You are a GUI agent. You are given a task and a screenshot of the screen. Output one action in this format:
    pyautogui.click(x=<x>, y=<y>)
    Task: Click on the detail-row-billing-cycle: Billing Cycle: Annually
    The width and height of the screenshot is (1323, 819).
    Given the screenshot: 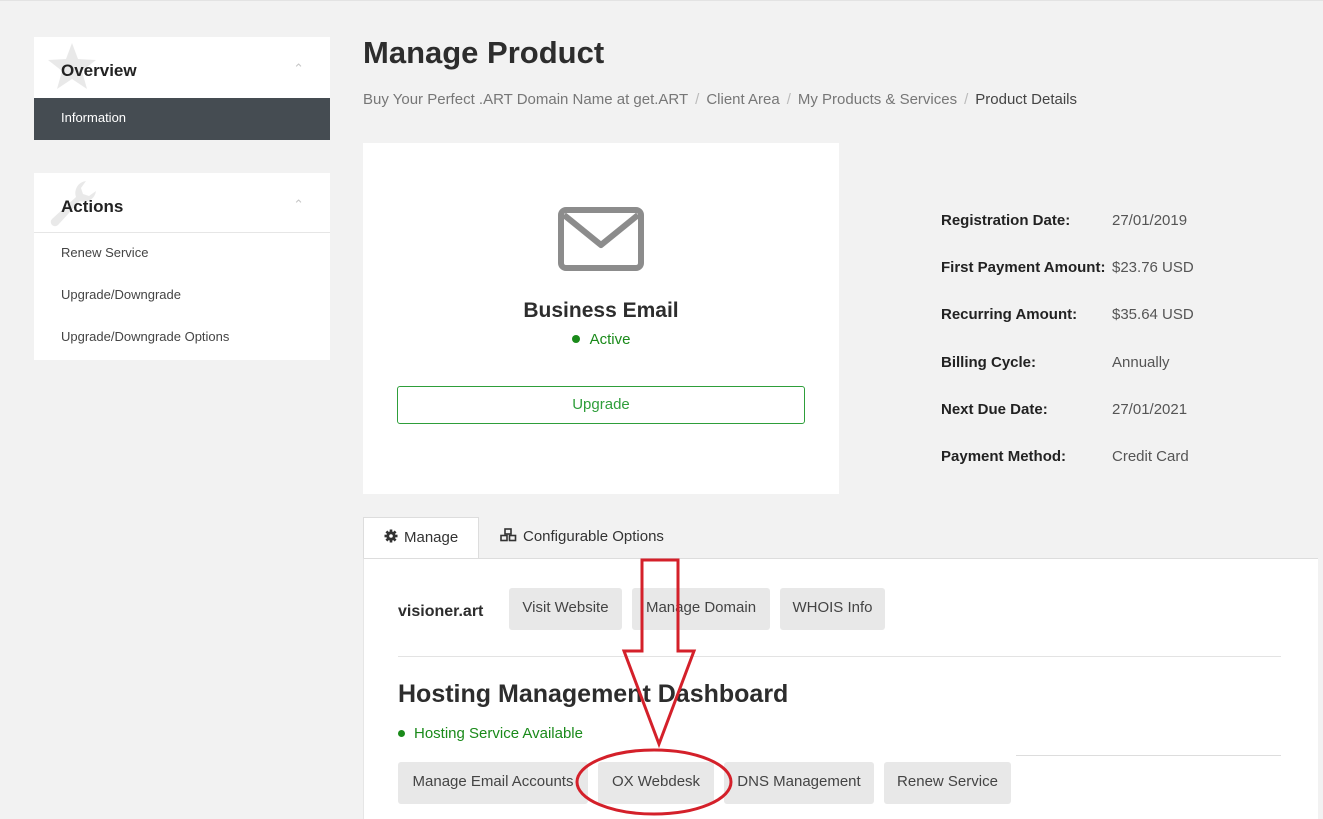 What is the action you would take?
    pyautogui.click(x=1067, y=377)
    